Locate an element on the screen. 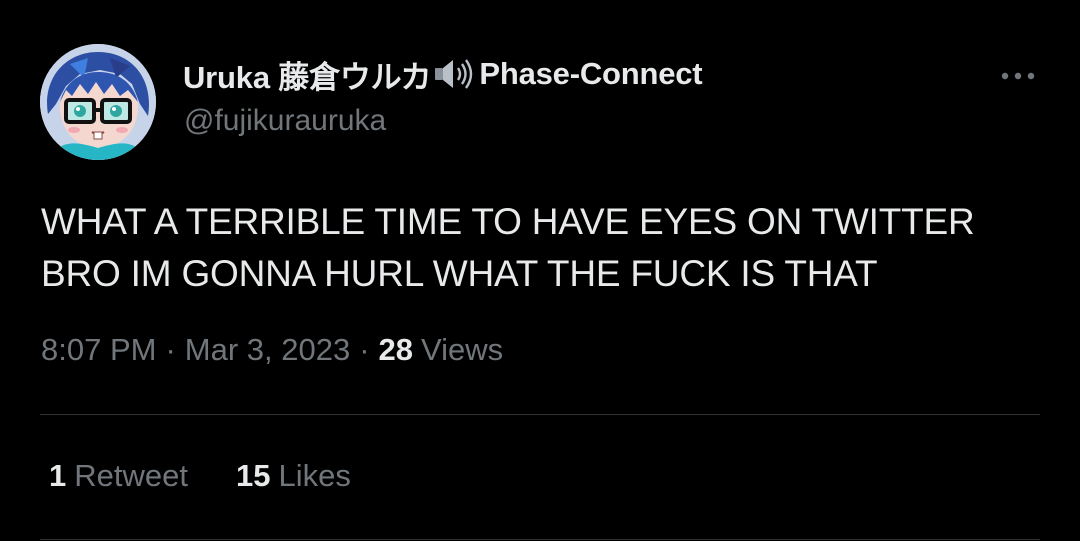 This screenshot has height=541, width=1080. avatar-image is located at coordinates (98, 102).